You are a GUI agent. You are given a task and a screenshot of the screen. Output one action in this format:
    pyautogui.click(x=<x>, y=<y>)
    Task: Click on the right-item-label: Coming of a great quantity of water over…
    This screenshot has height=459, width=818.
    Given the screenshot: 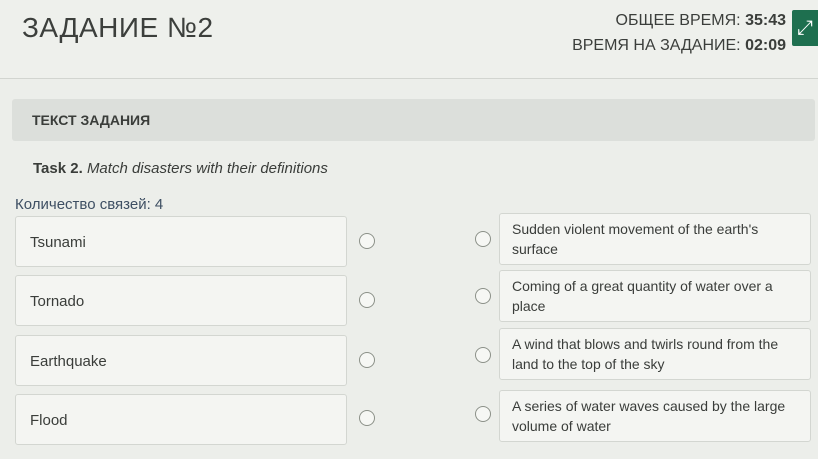 What is the action you would take?
    pyautogui.click(x=642, y=296)
    